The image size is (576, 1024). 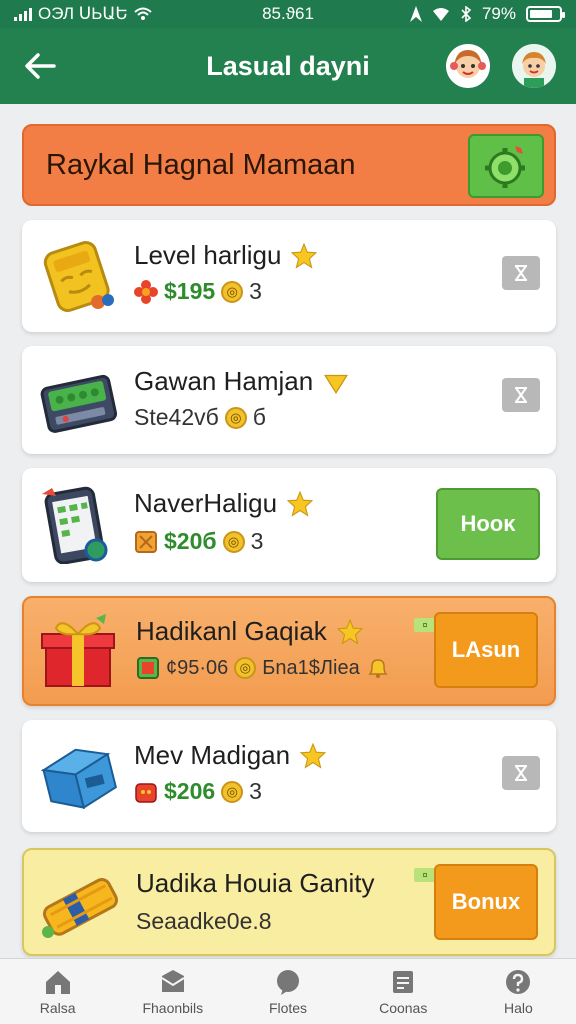 What do you see at coordinates (466, 14) in the screenshot?
I see `bluetooth-icon` at bounding box center [466, 14].